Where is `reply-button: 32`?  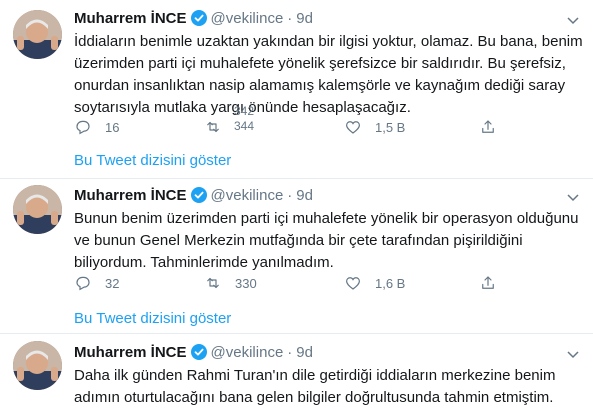
reply-button: 32 is located at coordinates (96, 283).